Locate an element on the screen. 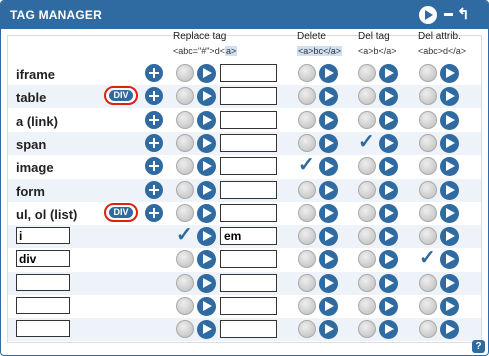 The image size is (489, 356). replace-value-input: em is located at coordinates (248, 236).